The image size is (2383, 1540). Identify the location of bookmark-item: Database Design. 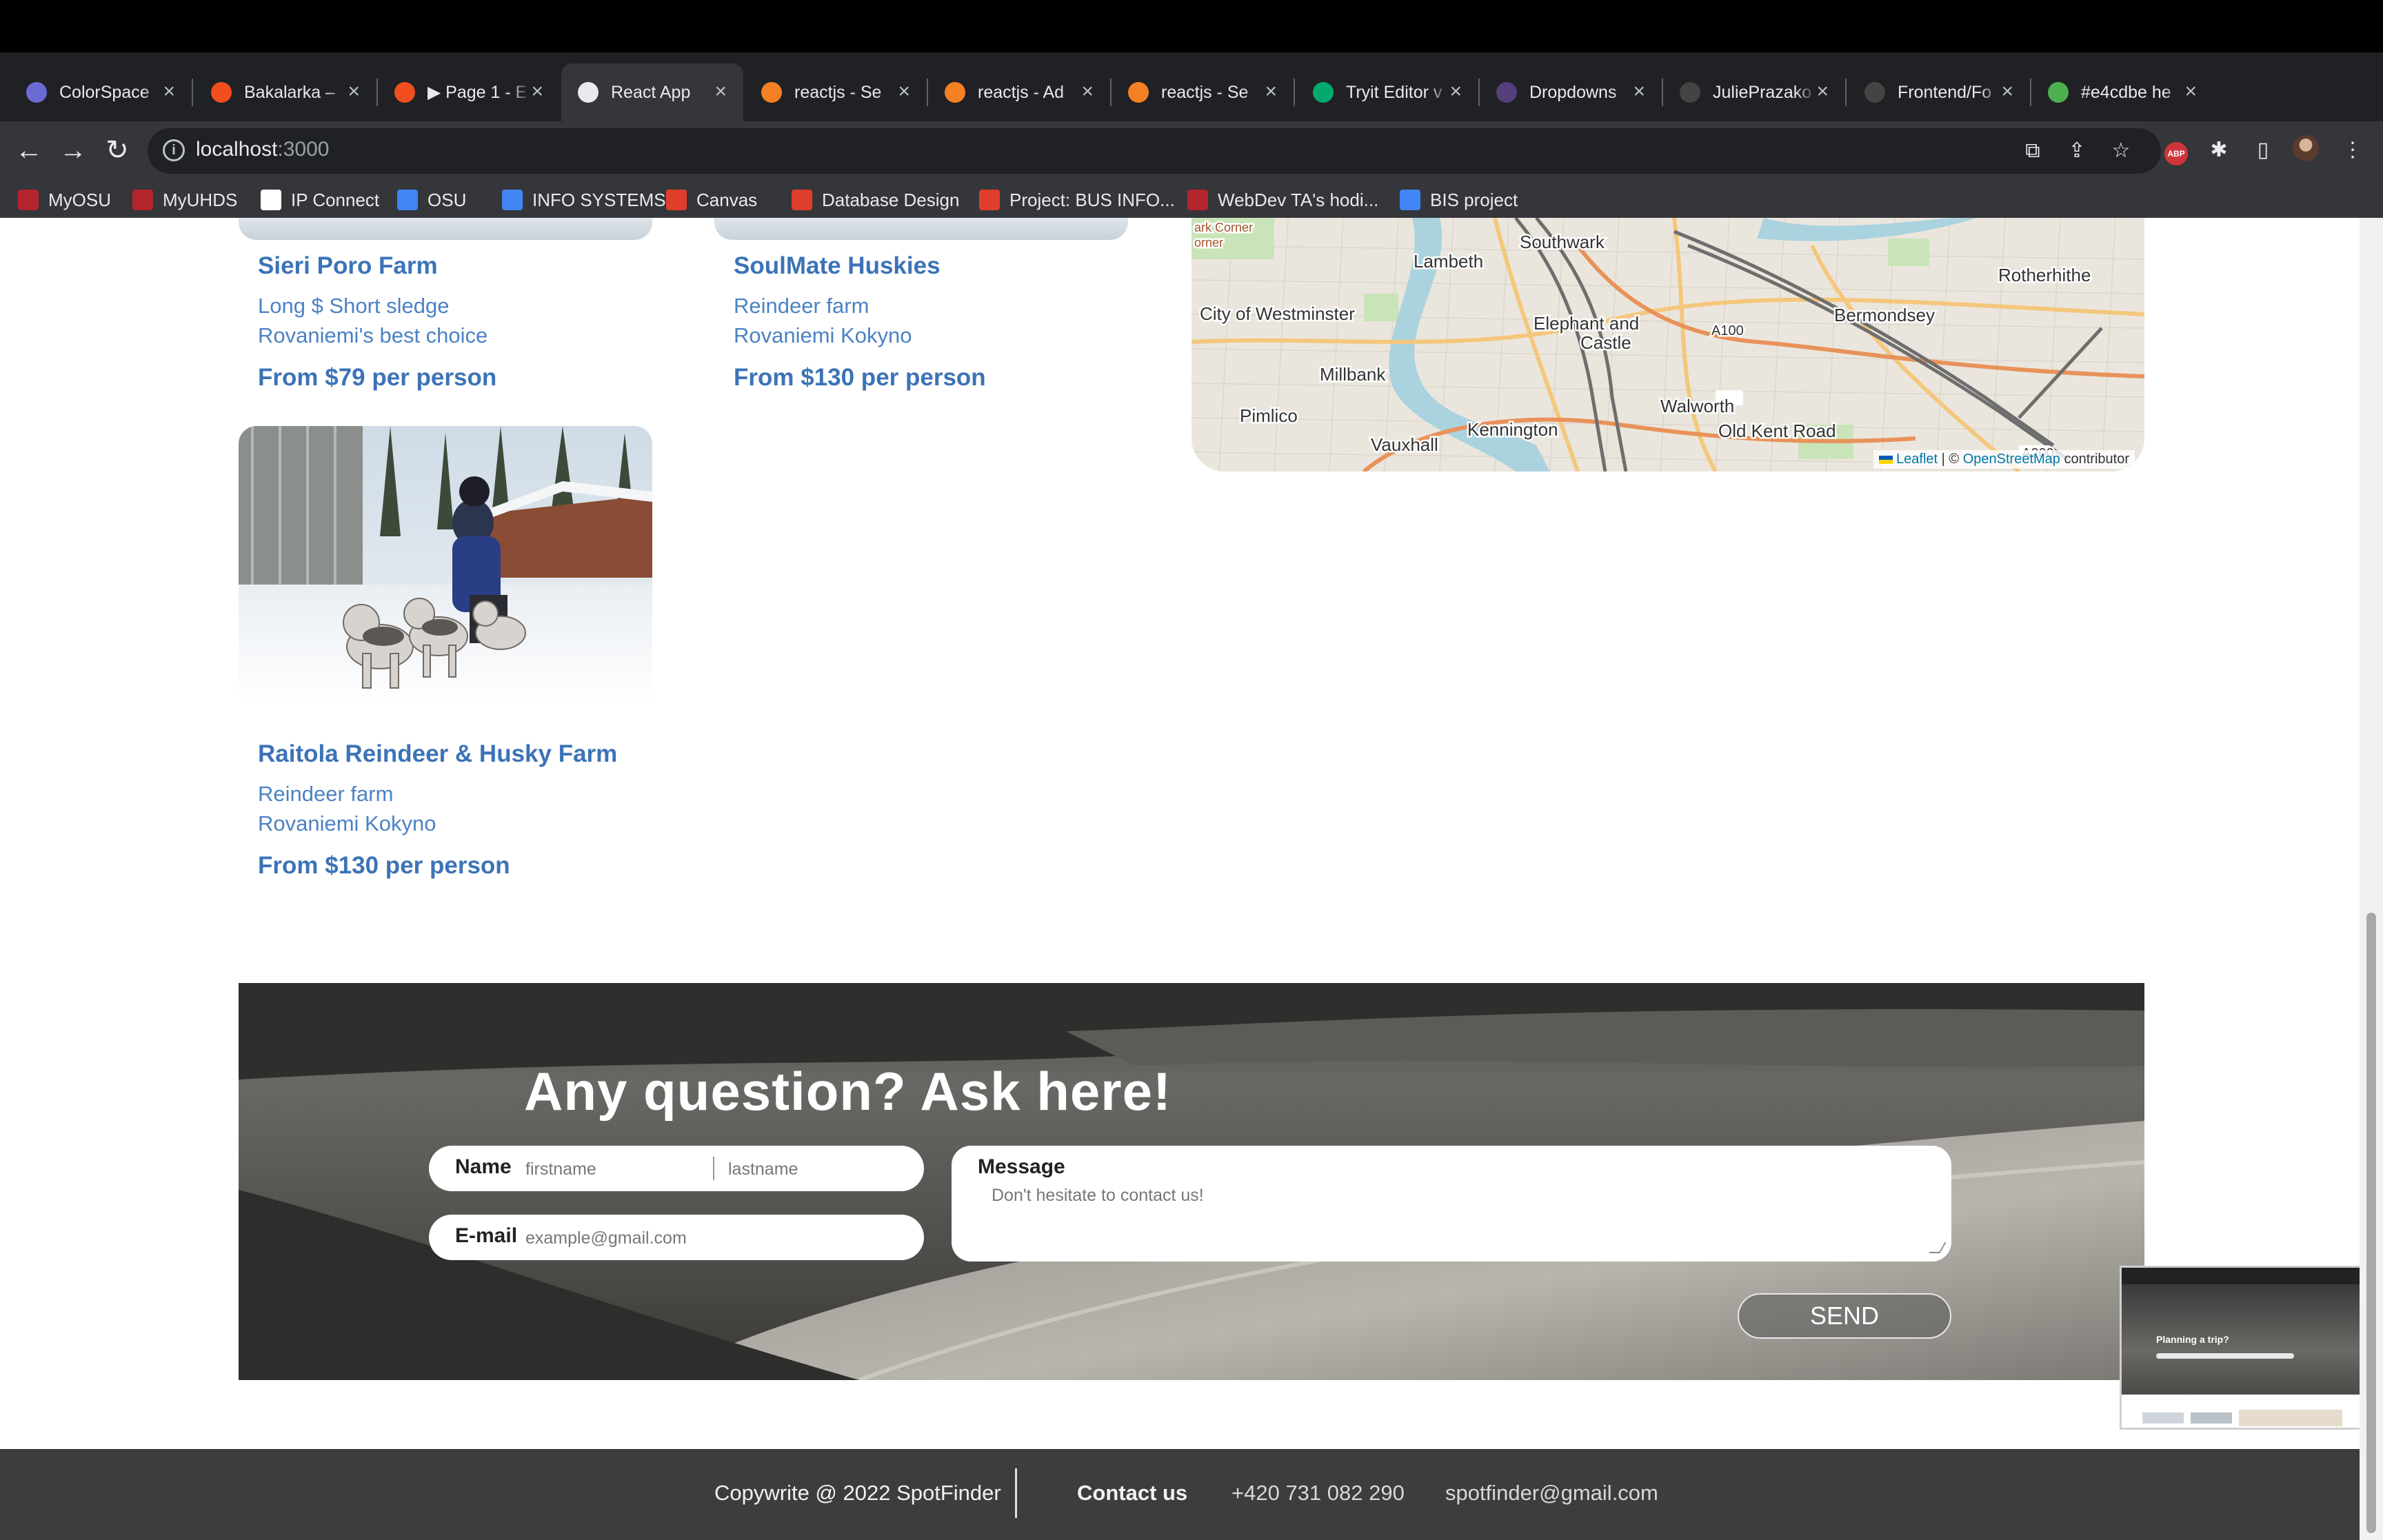
(875, 200).